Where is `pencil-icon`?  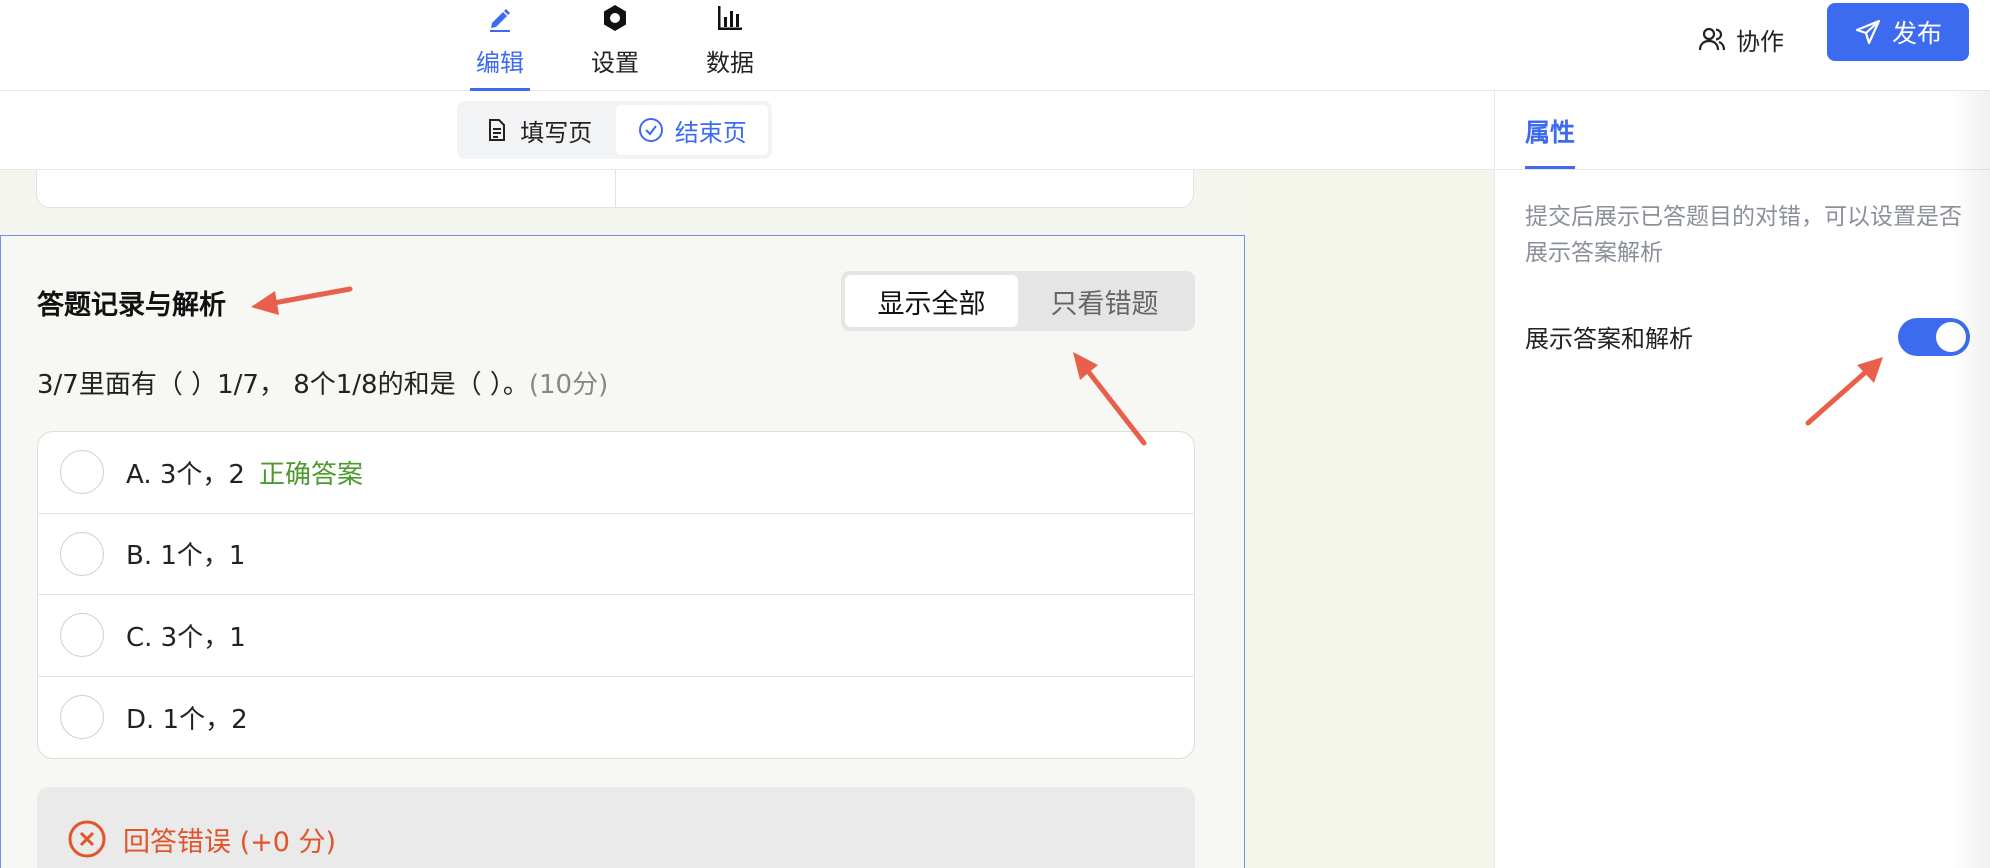
pencil-icon is located at coordinates (500, 20).